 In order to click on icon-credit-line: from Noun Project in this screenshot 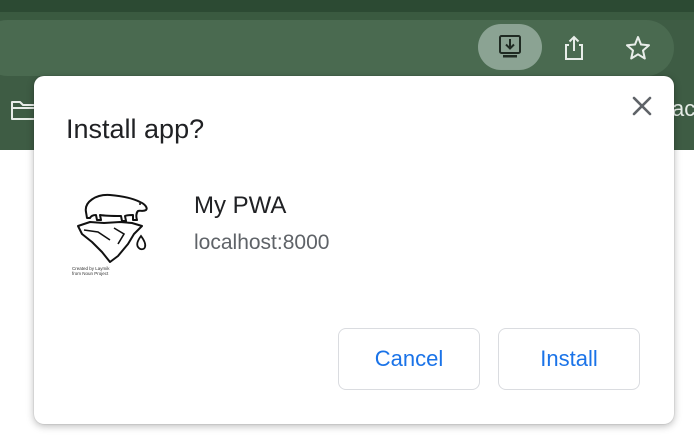, I will do `click(90, 273)`.